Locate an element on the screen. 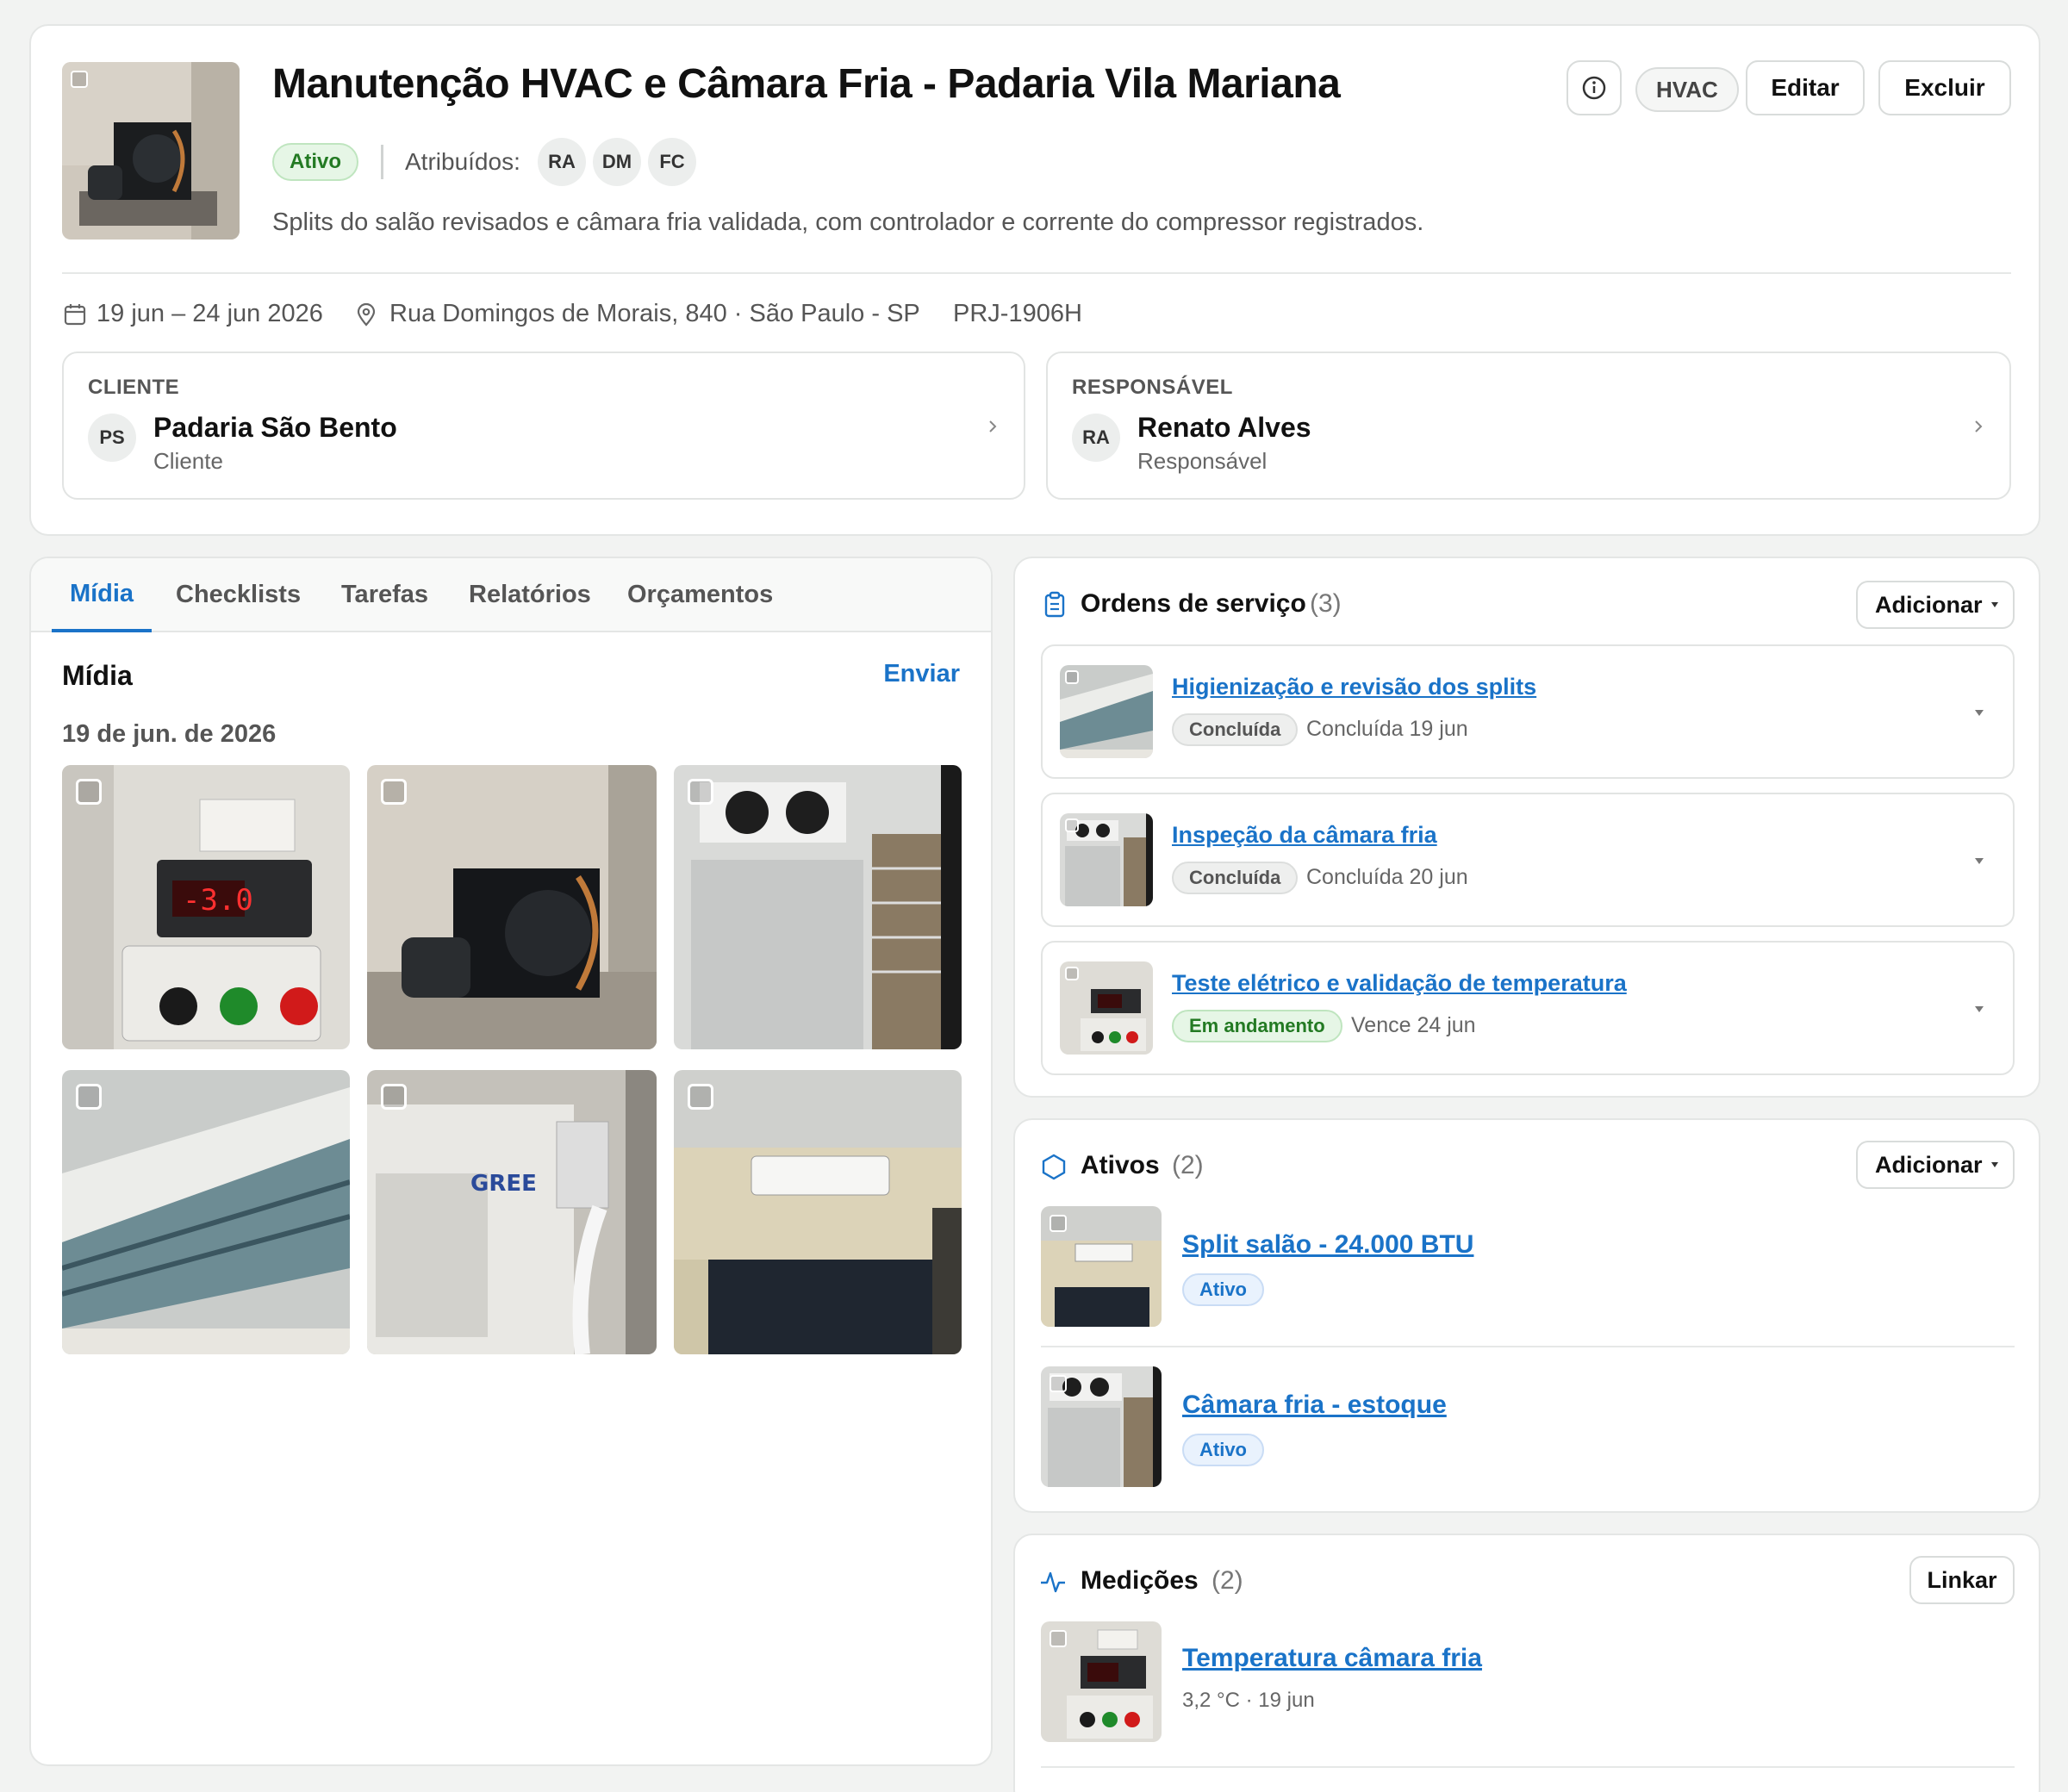 The image size is (2068, 1792). media-image-condensing-unit is located at coordinates (512, 907).